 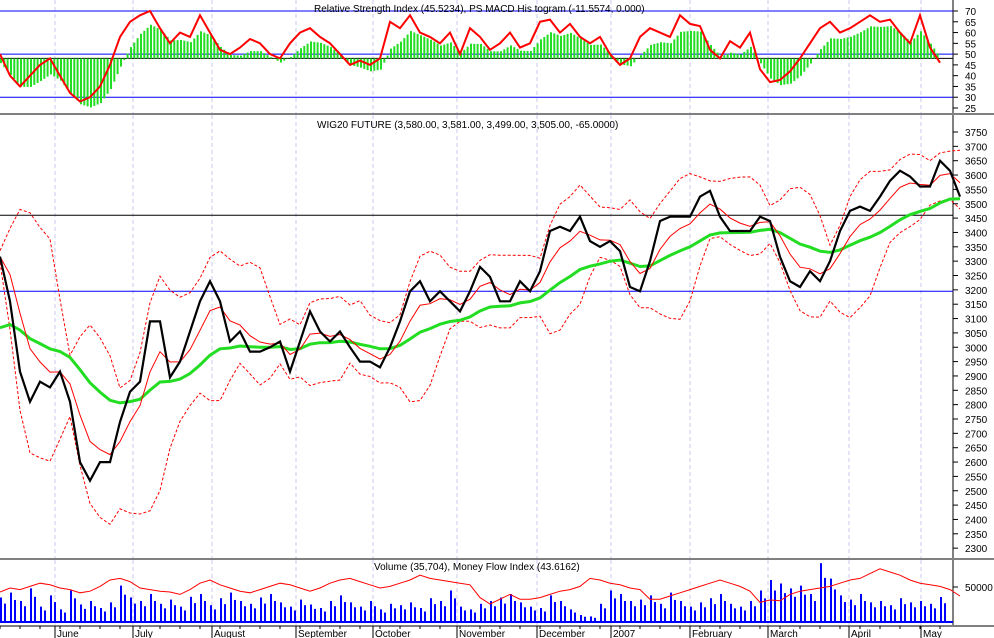 What do you see at coordinates (932, 633) in the screenshot?
I see `x-tick-label: May` at bounding box center [932, 633].